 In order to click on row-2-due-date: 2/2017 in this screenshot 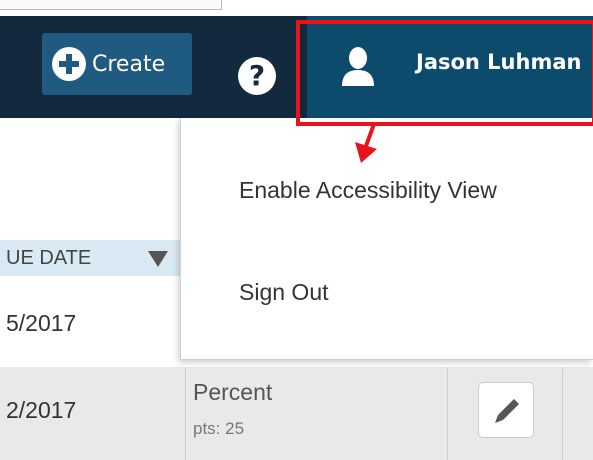, I will do `click(41, 410)`.